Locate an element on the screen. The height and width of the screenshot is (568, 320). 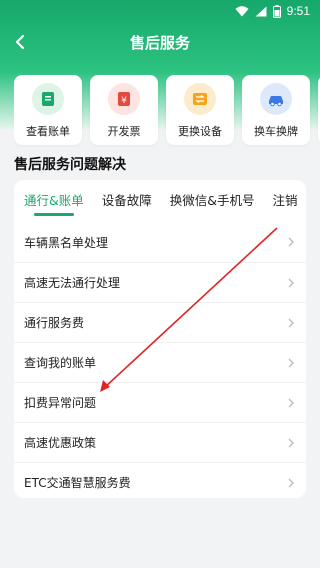
tab-bar: 通行&账单 设备故障 换微信&手机号 注销 is located at coordinates (160, 201).